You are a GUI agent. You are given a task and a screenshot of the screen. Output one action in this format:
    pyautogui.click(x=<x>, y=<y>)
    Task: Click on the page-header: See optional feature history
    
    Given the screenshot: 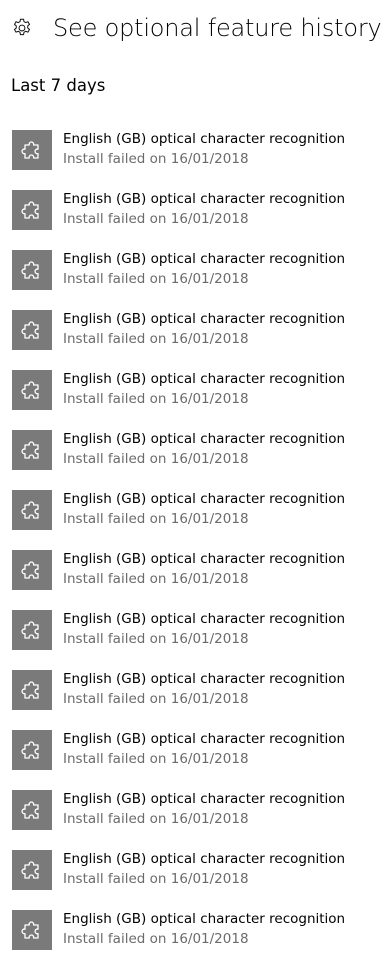 What is the action you would take?
    pyautogui.click(x=196, y=28)
    